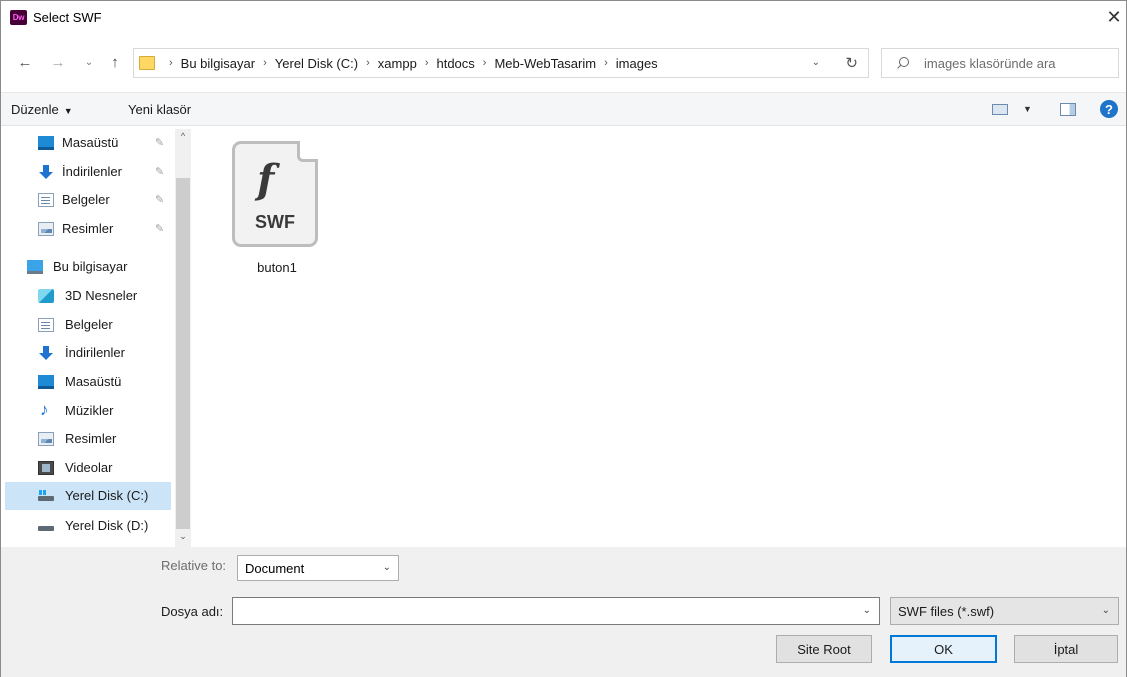 Image resolution: width=1127 pixels, height=677 pixels. I want to click on search-placeholder: images klasöründe ara, so click(990, 63).